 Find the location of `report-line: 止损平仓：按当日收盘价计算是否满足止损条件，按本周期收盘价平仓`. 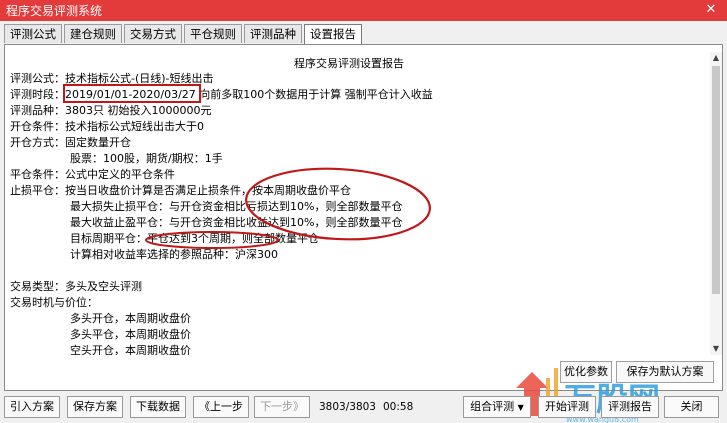

report-line: 止损平仓：按当日收盘价计算是否满足止损条件，按本周期收盘价平仓 is located at coordinates (180, 190).